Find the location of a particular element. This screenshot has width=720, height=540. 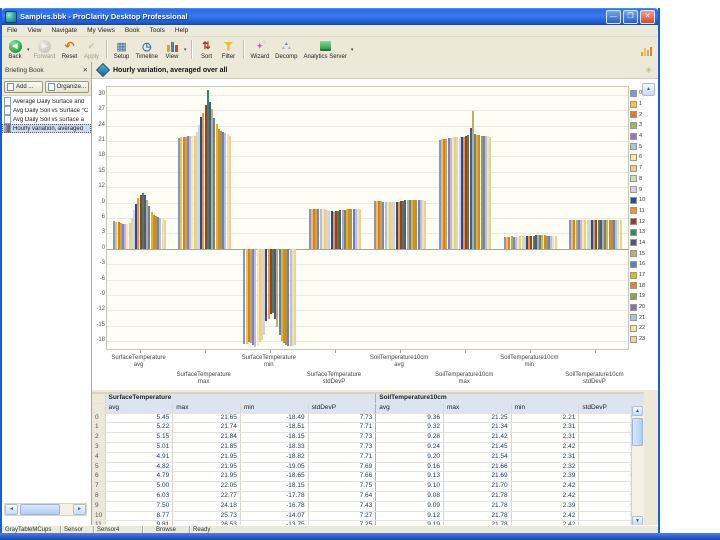

table-vertical-scrollbar: ▲ ▼ is located at coordinates (637, 466).